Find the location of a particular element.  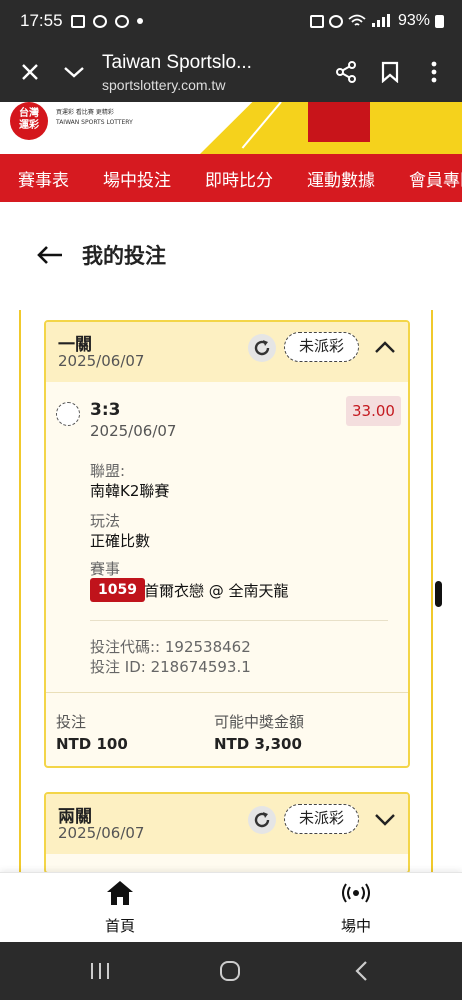

browser-url: sportslottery.com.tw is located at coordinates (164, 84).